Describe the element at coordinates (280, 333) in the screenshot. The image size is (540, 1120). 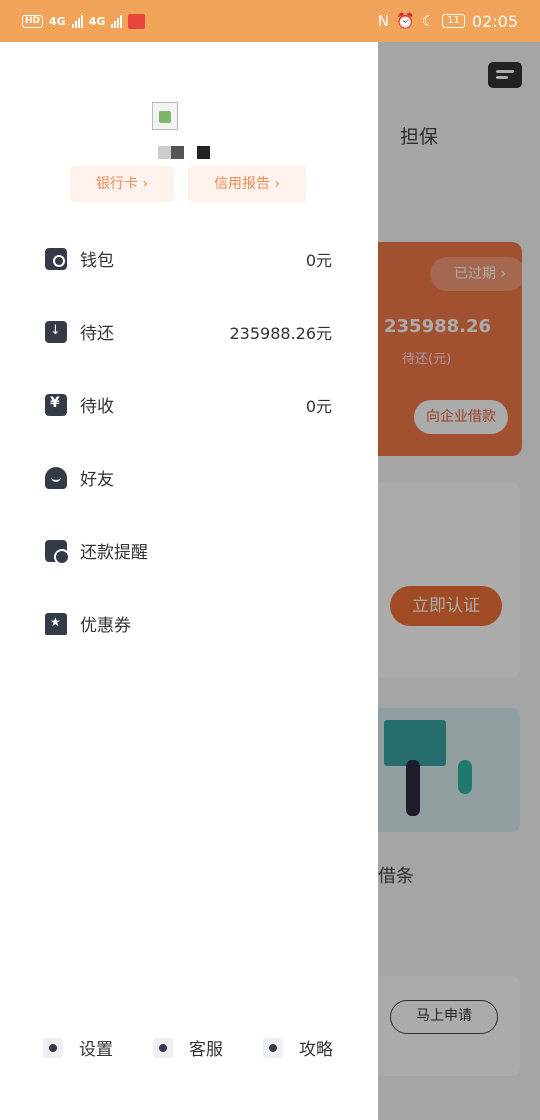
I see `menu-value: 235988.26元` at that location.